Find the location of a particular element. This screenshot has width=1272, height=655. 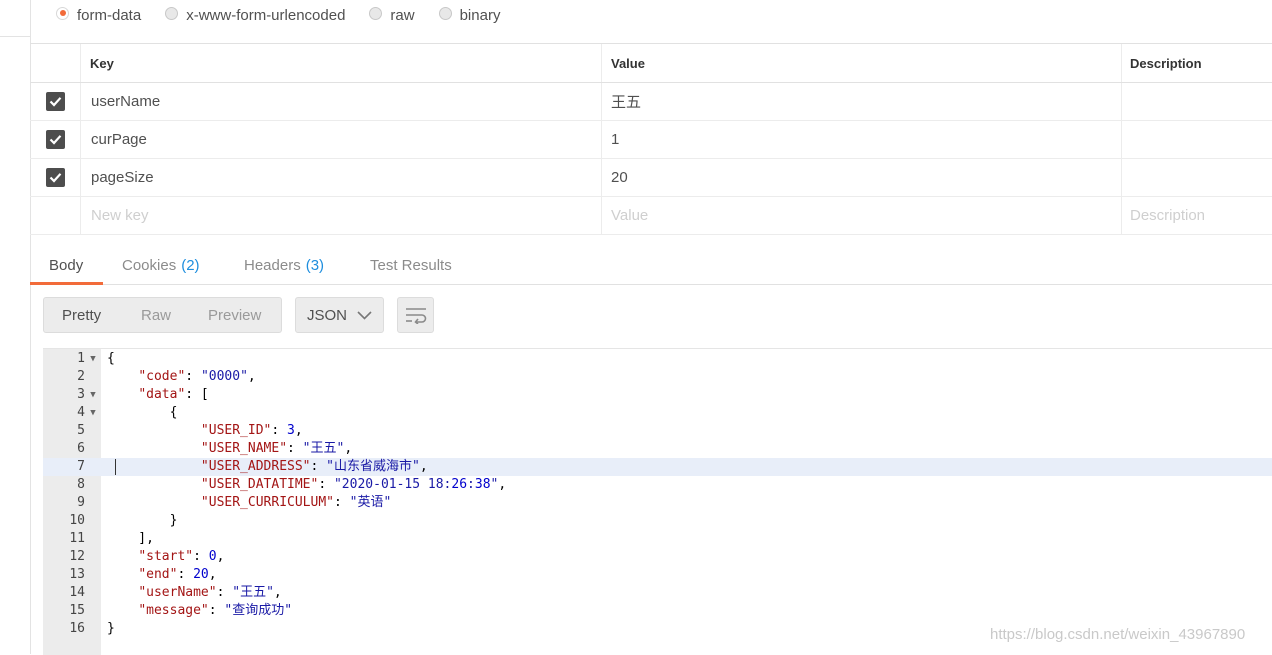

radio-binary: binary is located at coordinates (469, 15).